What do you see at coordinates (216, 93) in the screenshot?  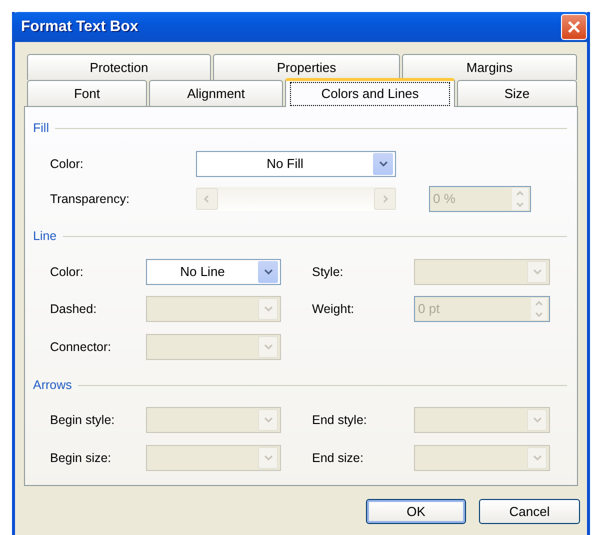 I see `tab: Alignment` at bounding box center [216, 93].